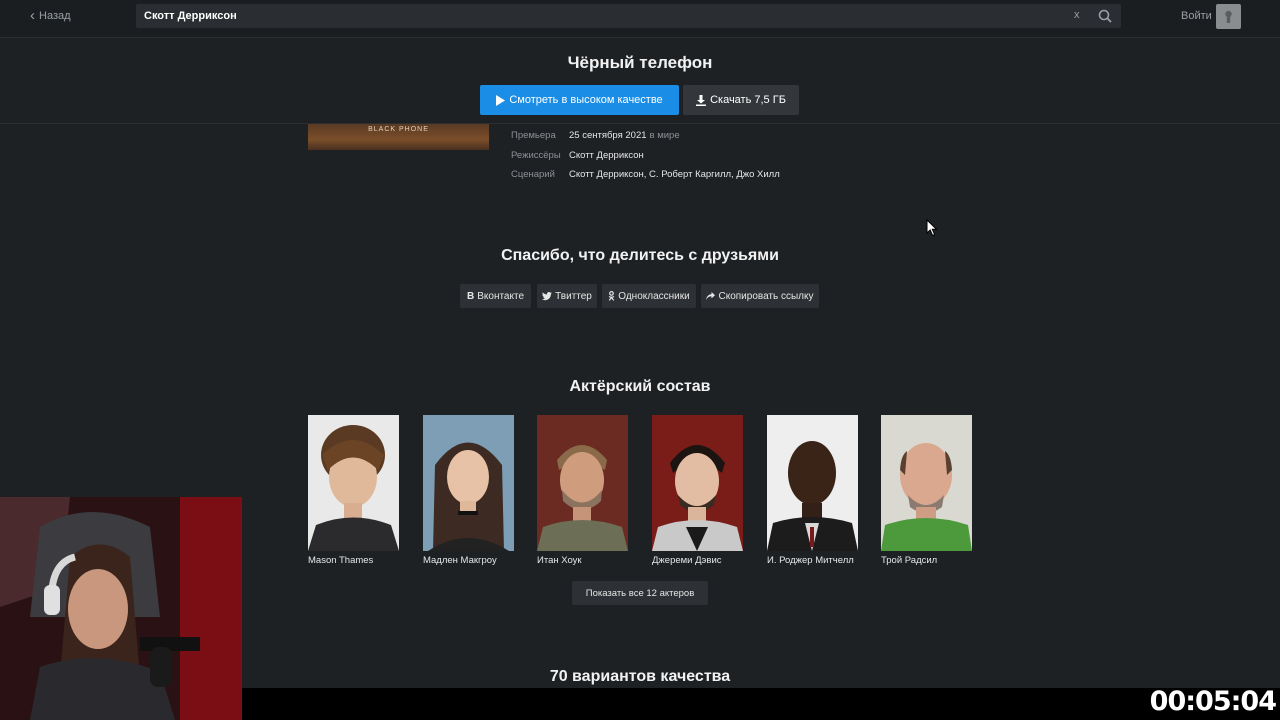 This screenshot has width=1280, height=720. I want to click on play-icon, so click(501, 100).